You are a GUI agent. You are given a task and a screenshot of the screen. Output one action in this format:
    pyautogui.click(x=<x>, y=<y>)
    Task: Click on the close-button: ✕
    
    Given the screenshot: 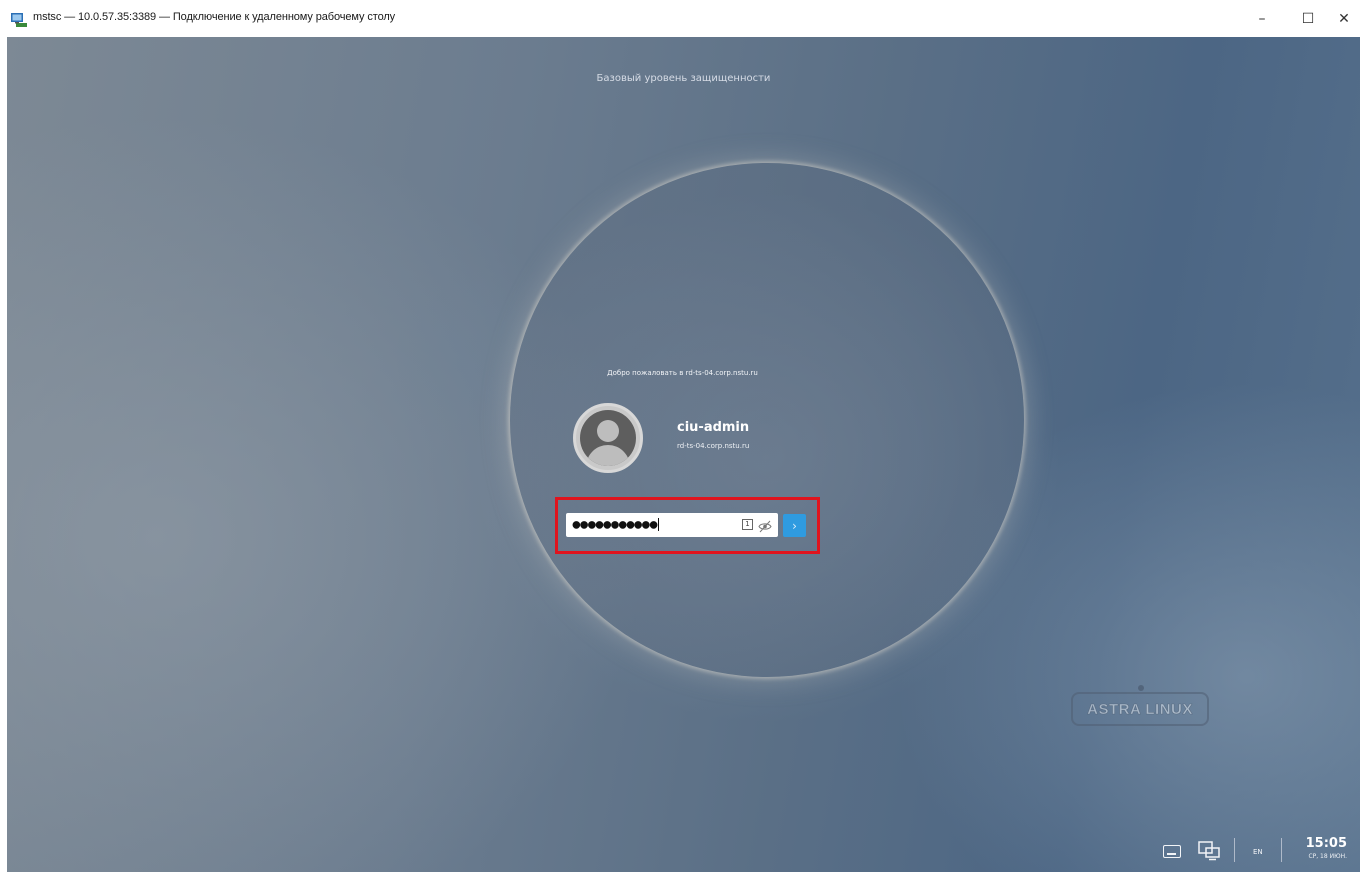 What is the action you would take?
    pyautogui.click(x=1344, y=18)
    